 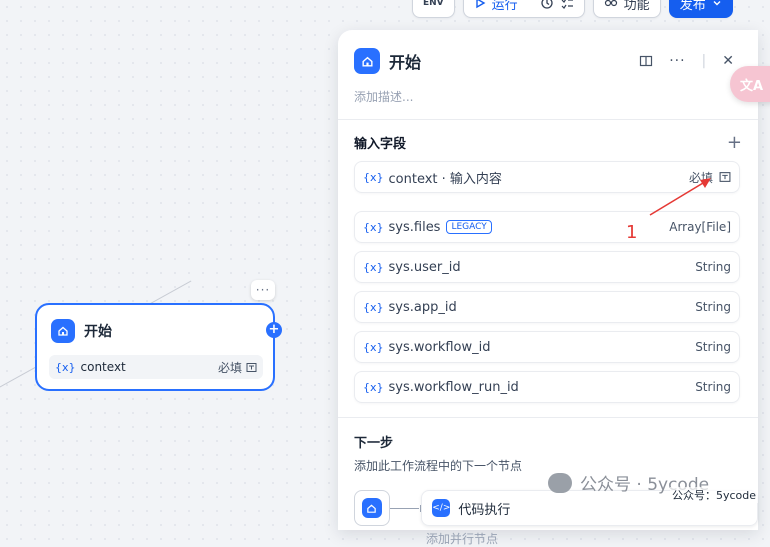 What do you see at coordinates (547, 347) in the screenshot?
I see `system-field-row: {x} sys.workflow_id String` at bounding box center [547, 347].